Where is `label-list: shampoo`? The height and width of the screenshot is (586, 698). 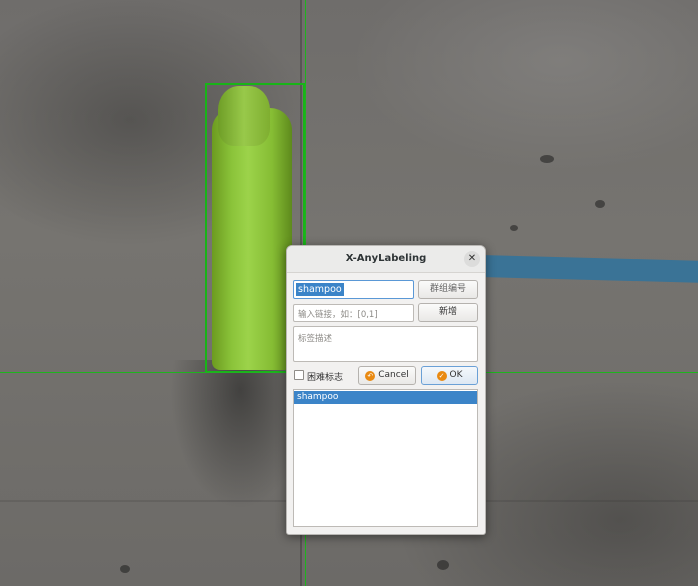 label-list: shampoo is located at coordinates (385, 458).